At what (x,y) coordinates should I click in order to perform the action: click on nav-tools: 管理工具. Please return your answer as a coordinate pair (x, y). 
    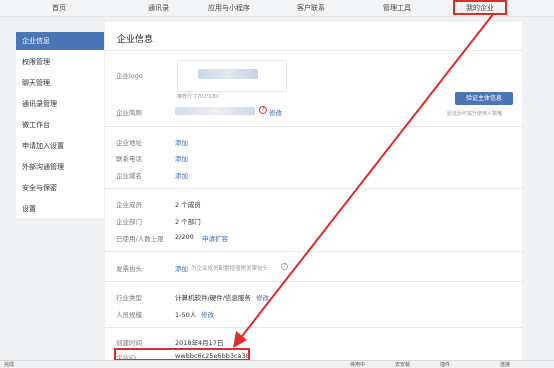
    Looking at the image, I should click on (397, 8).